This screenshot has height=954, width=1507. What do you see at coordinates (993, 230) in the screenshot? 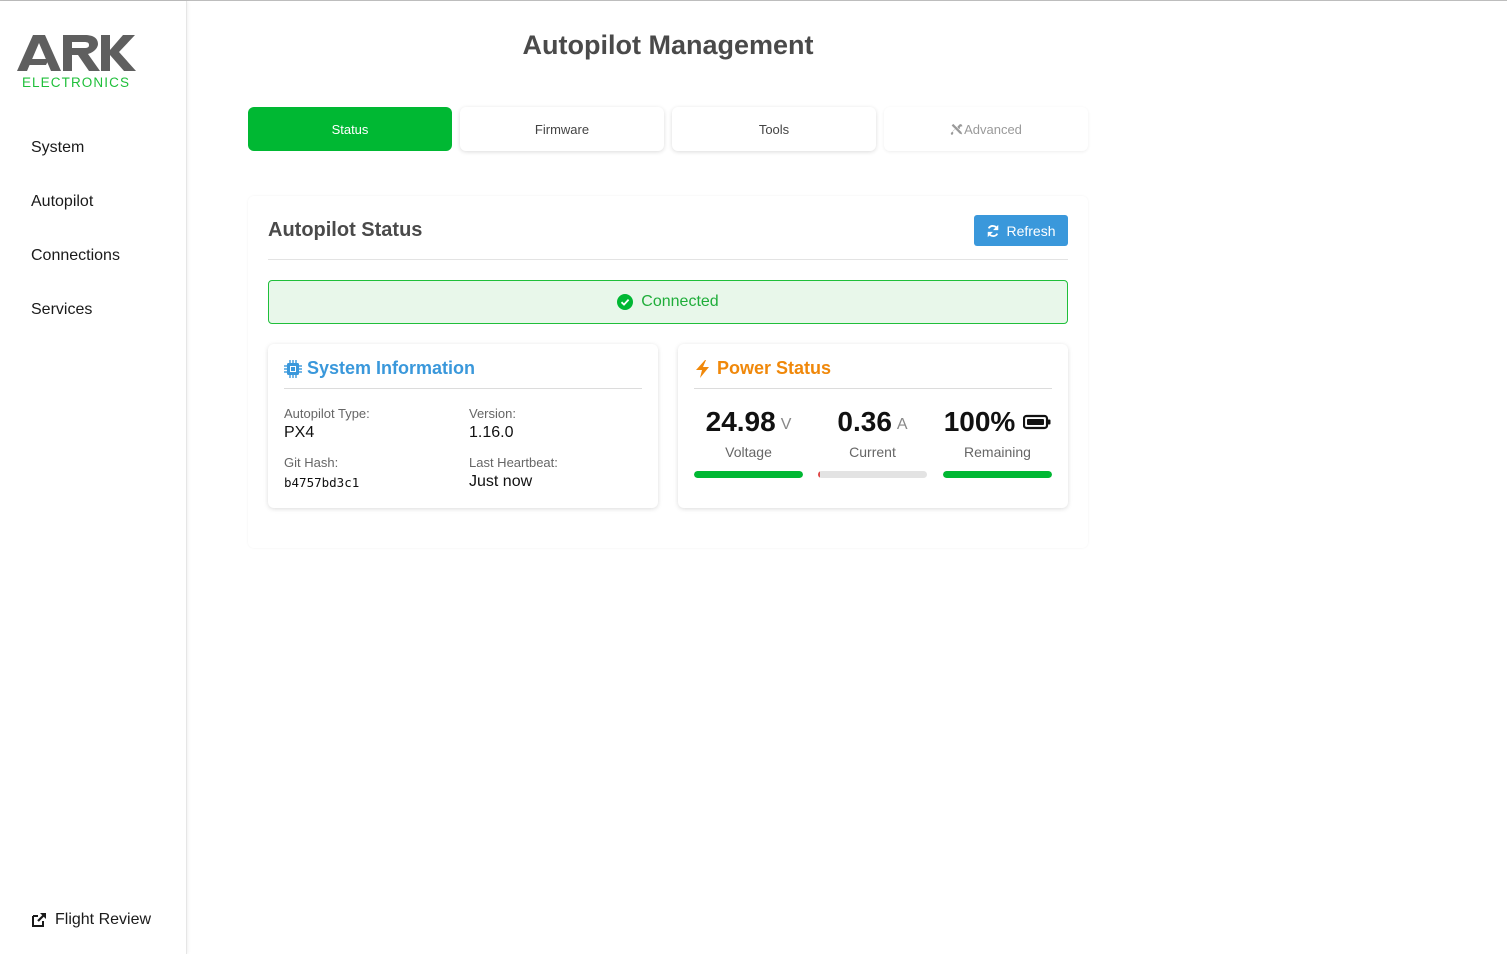
I see `sync-icon` at bounding box center [993, 230].